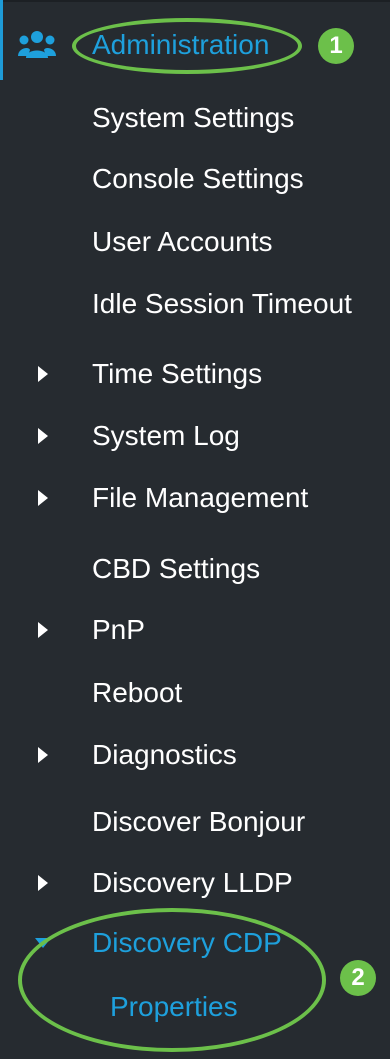  What do you see at coordinates (164, 755) in the screenshot?
I see `menu-item-diagnostics: Diagnostics` at bounding box center [164, 755].